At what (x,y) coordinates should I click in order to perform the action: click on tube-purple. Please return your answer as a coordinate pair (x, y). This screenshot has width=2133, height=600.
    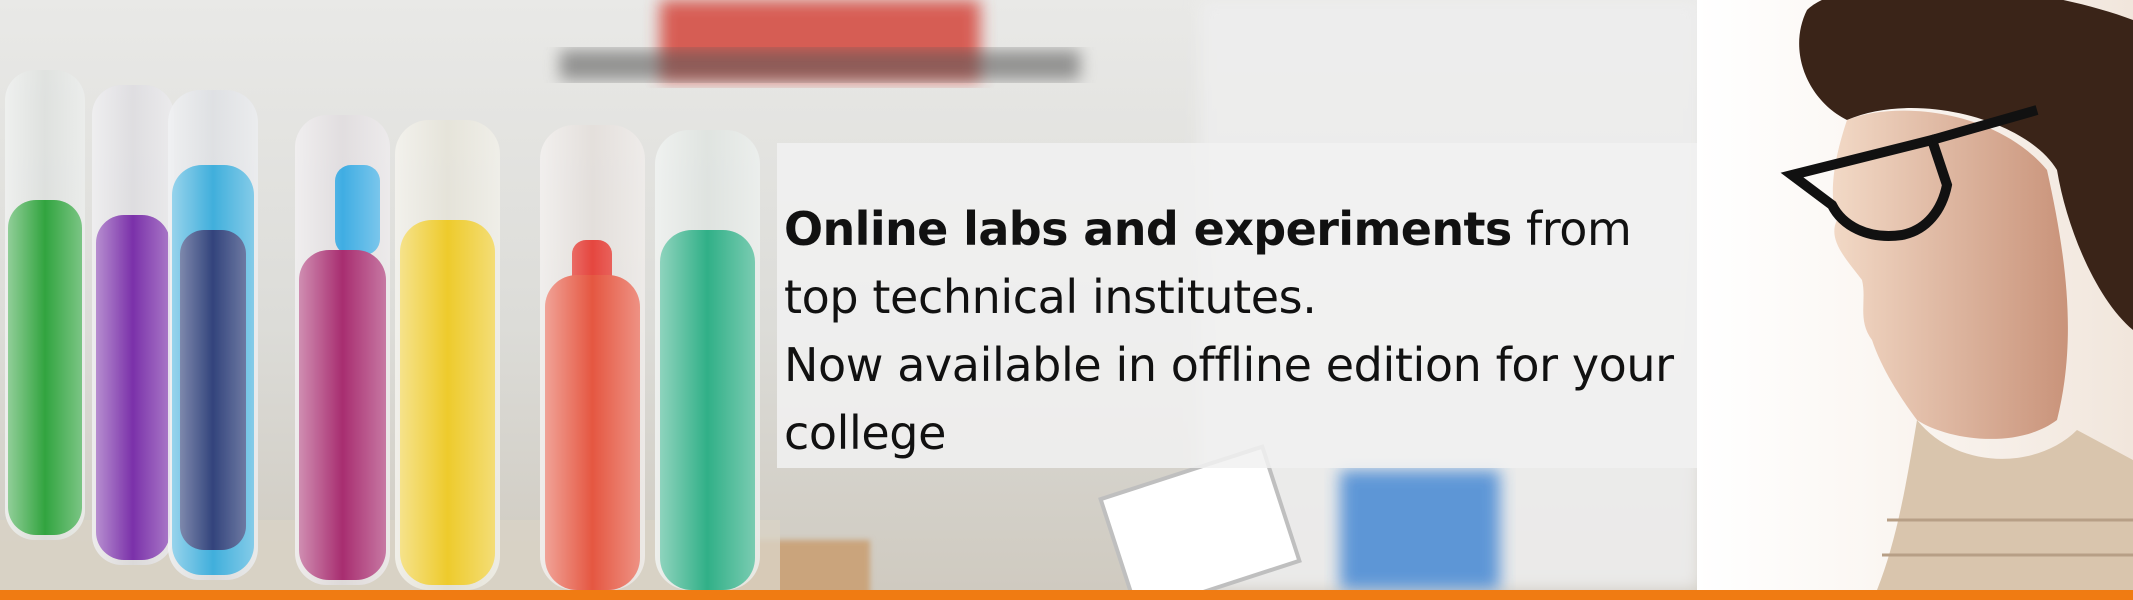
    Looking at the image, I should click on (133, 325).